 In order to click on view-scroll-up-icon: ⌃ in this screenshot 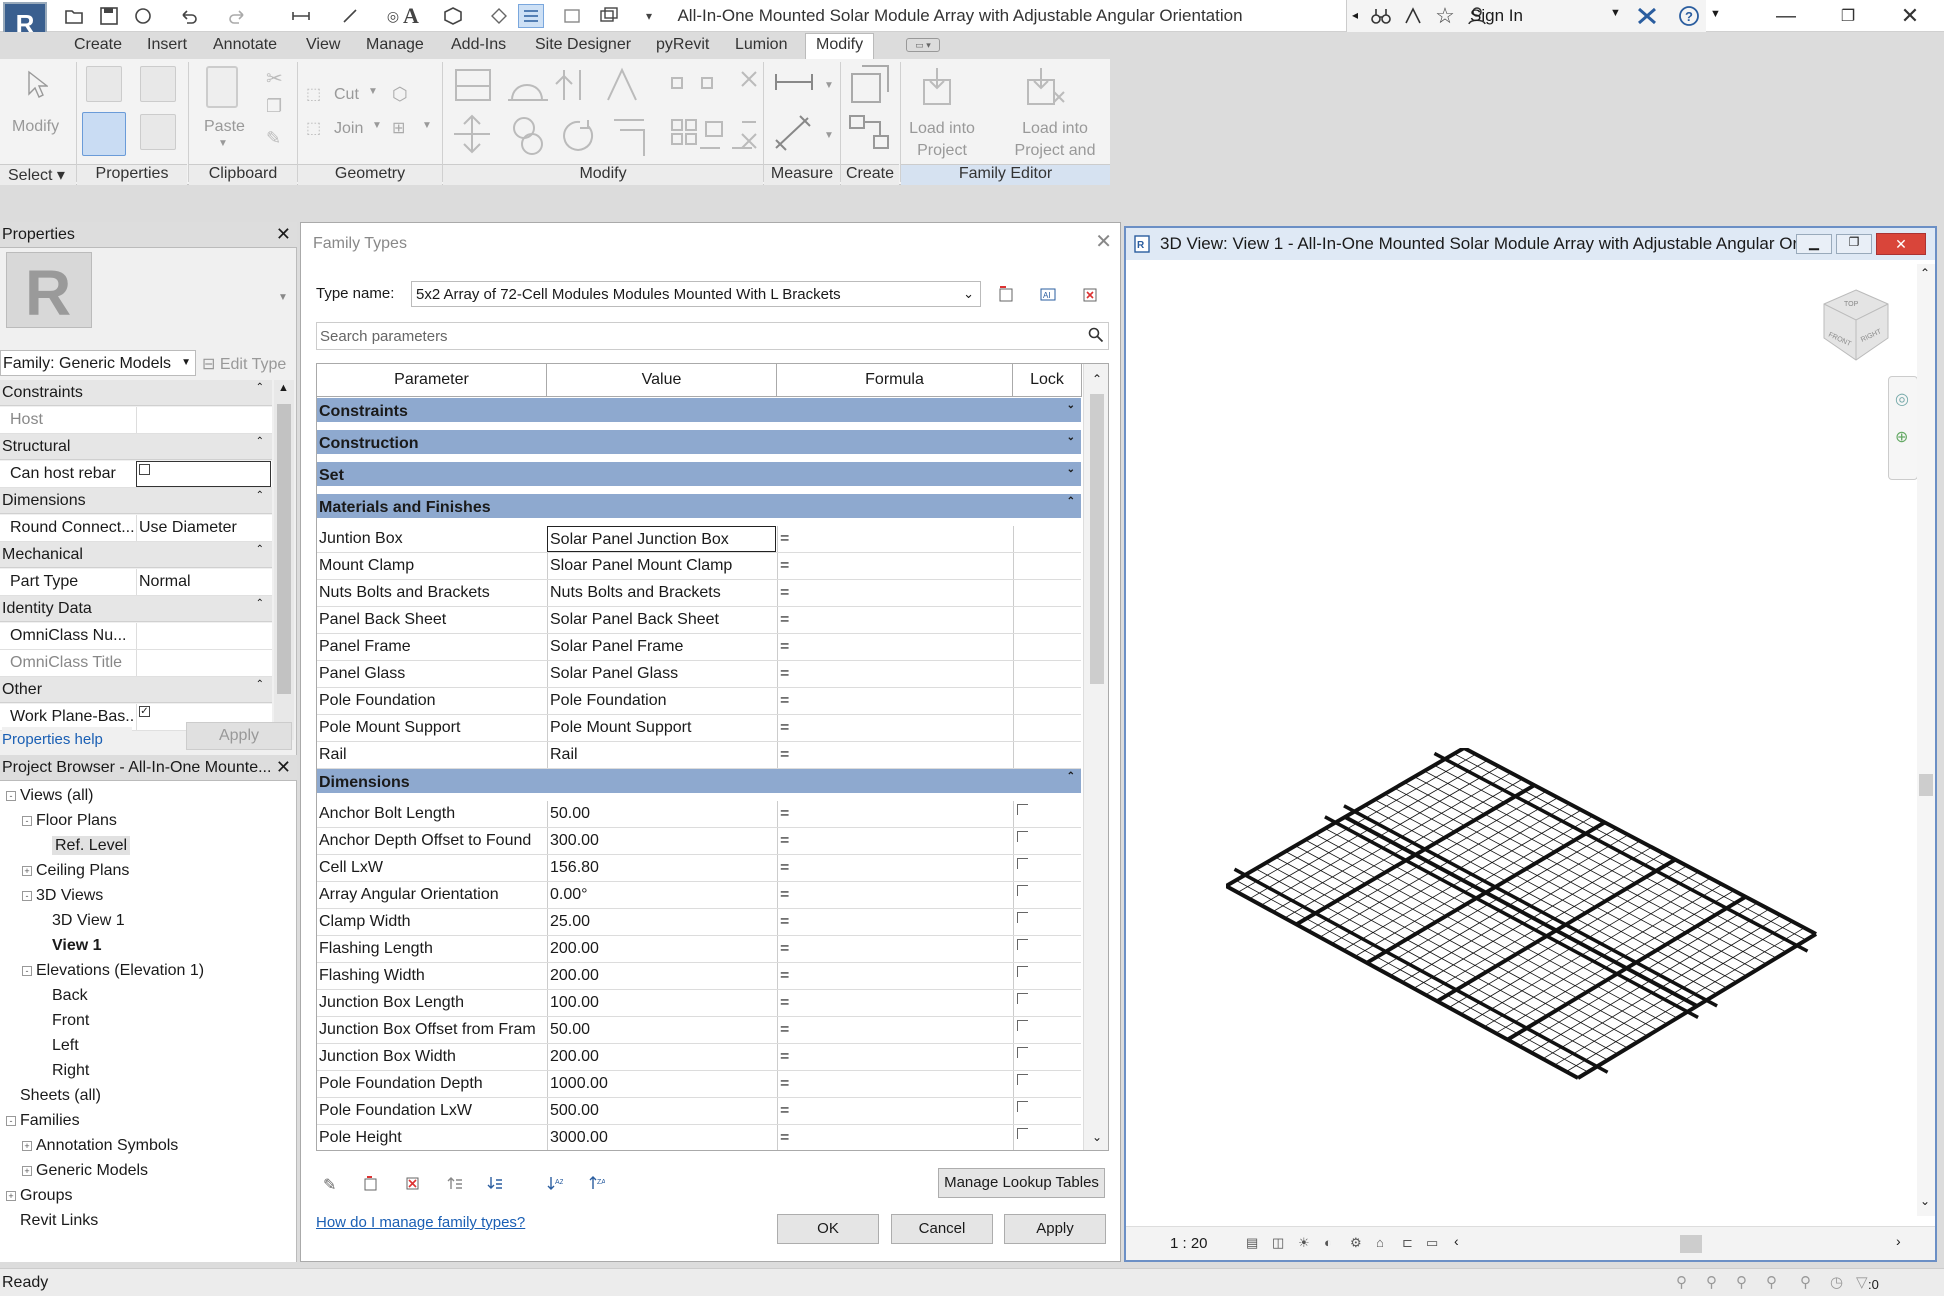, I will do `click(1925, 273)`.